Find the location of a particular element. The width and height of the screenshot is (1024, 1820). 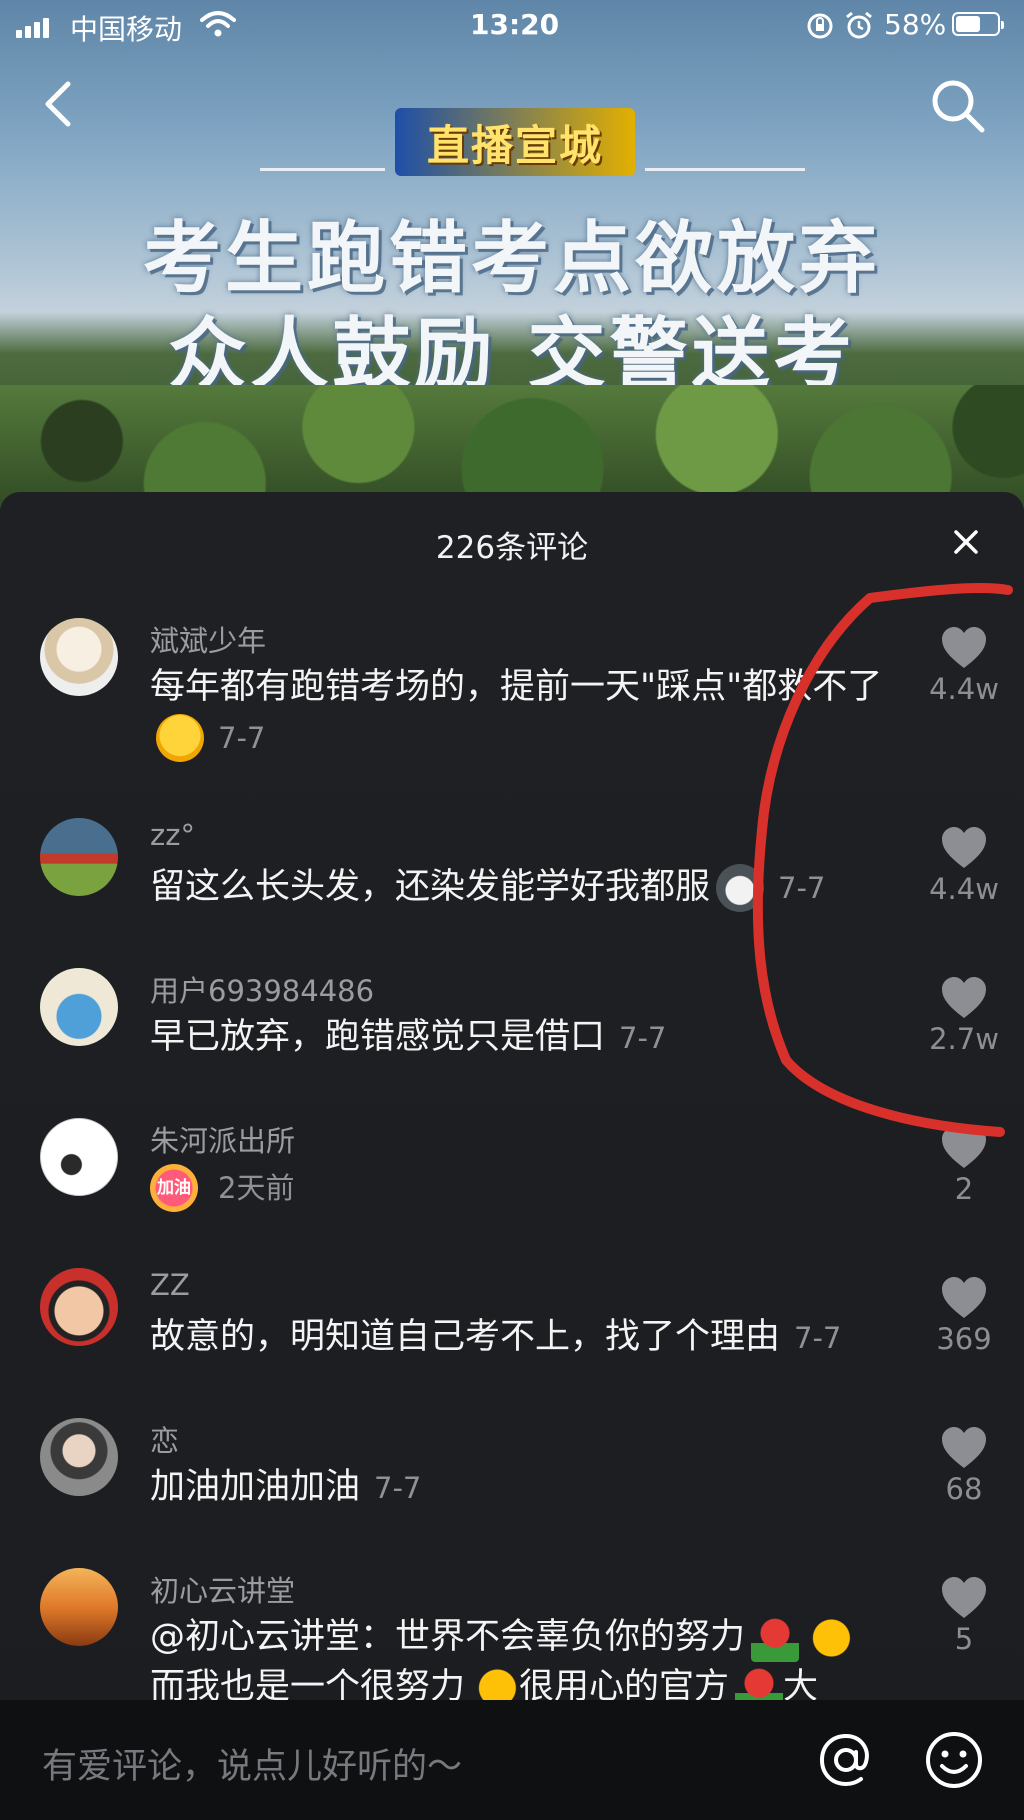

clock: 13:20 is located at coordinates (515, 24).